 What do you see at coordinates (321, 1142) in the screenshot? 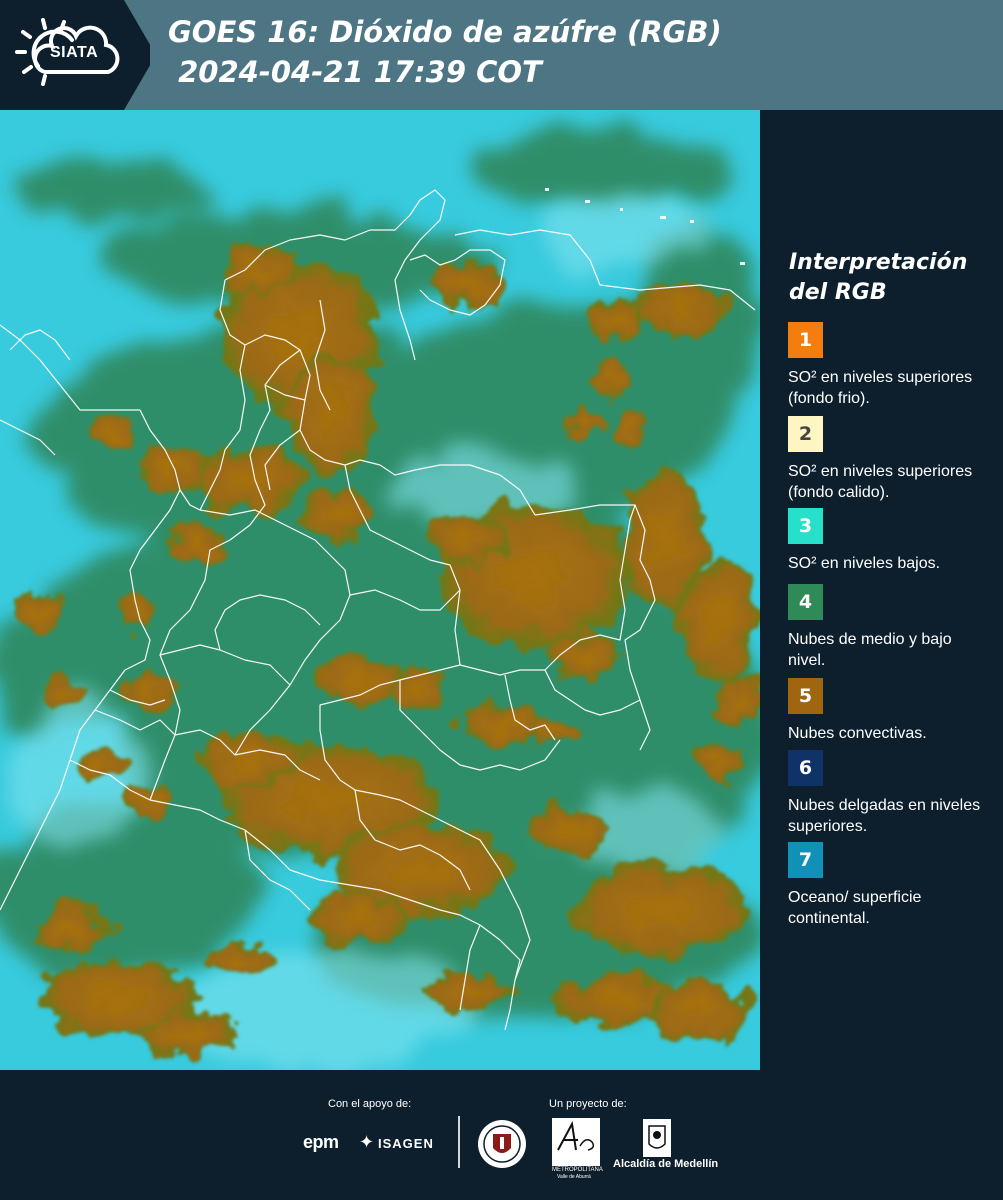
I see `epm-logo: epm` at bounding box center [321, 1142].